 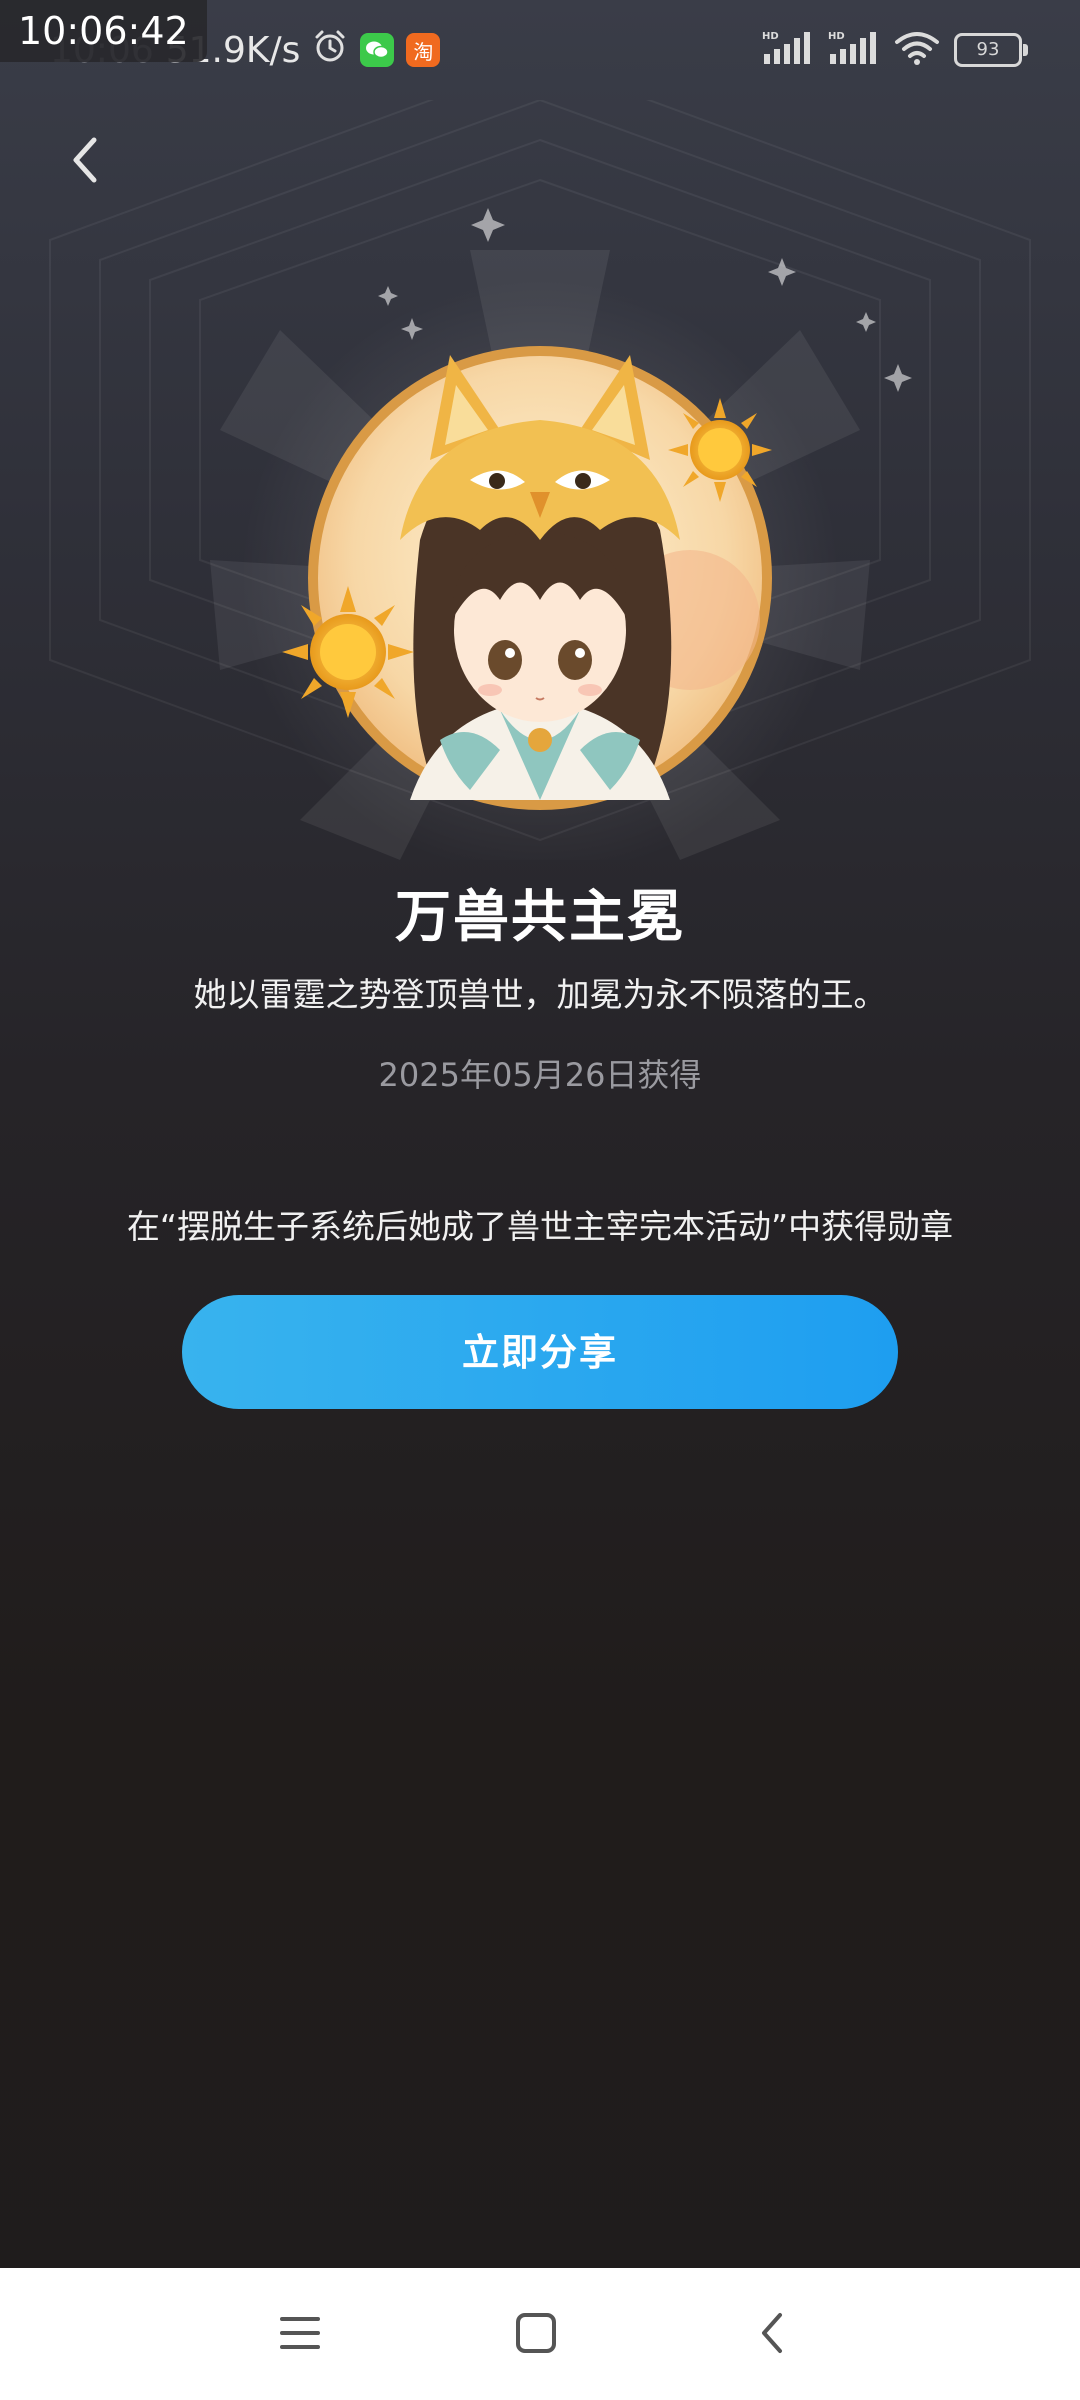 I want to click on alarm-icon, so click(x=330, y=50).